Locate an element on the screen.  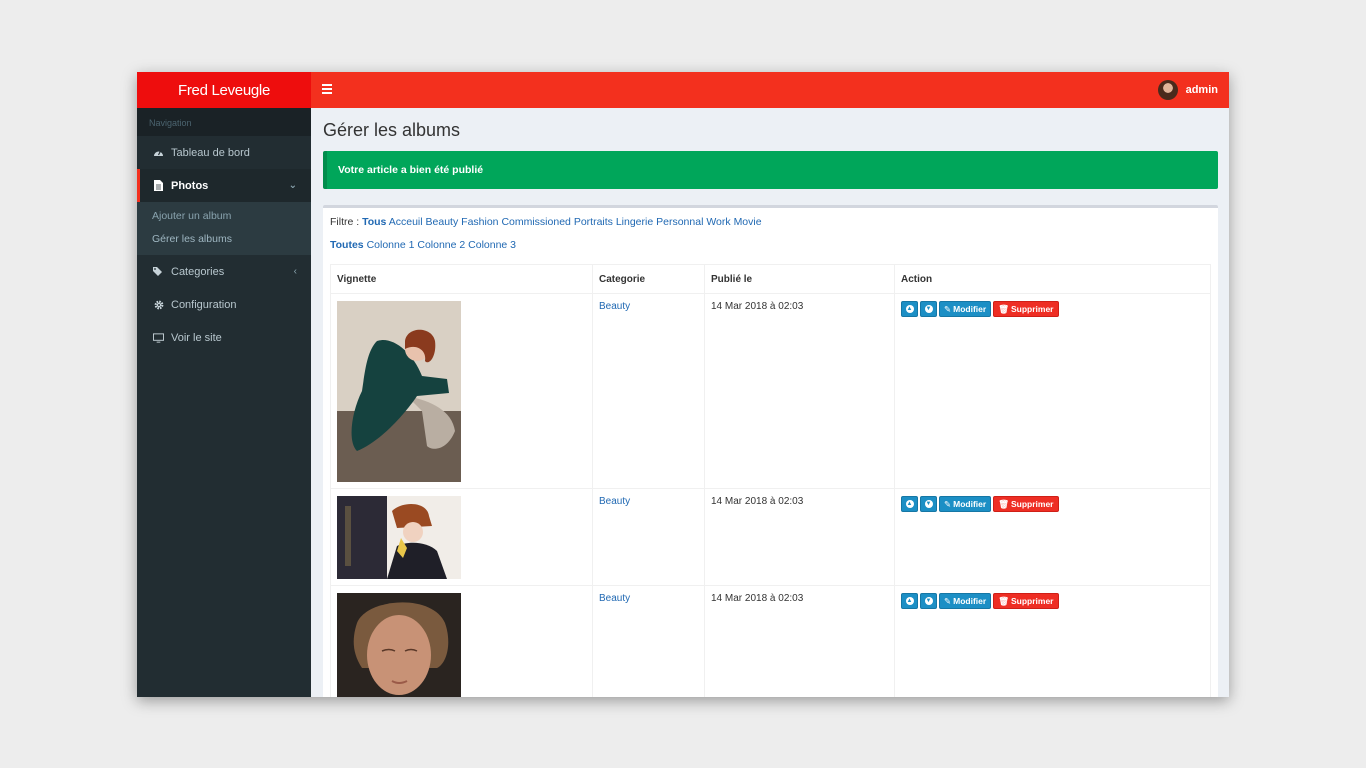
sidebar-section-label: Navigation is located at coordinates (224, 122).